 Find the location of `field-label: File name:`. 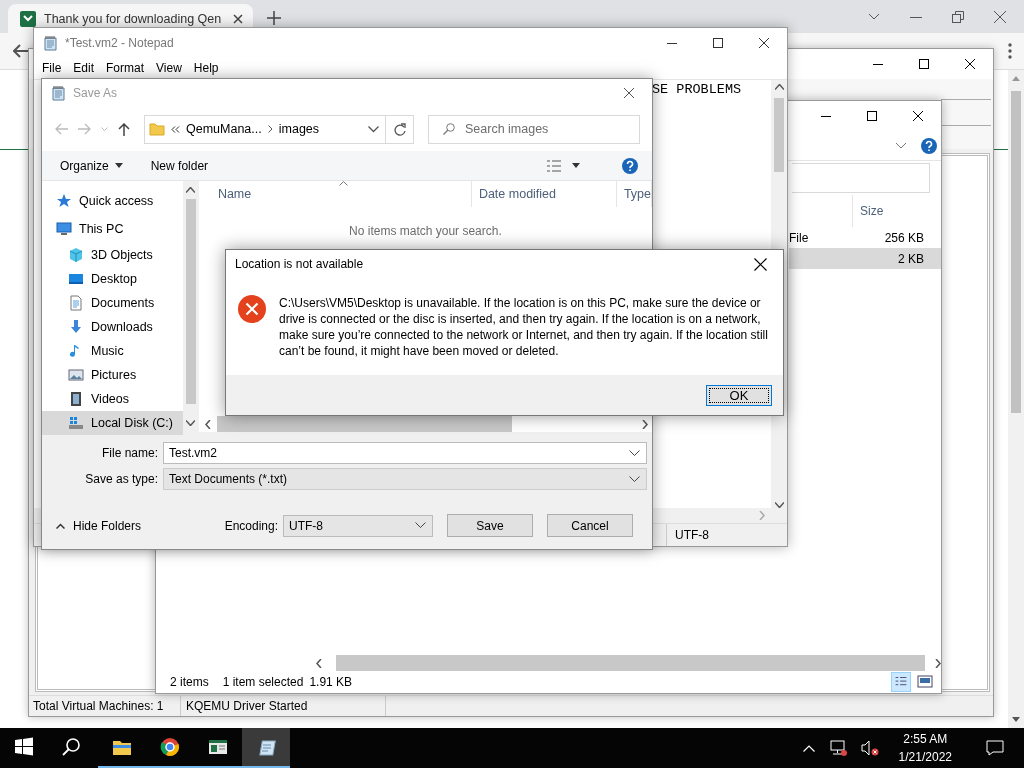

field-label: File name: is located at coordinates (129, 453).